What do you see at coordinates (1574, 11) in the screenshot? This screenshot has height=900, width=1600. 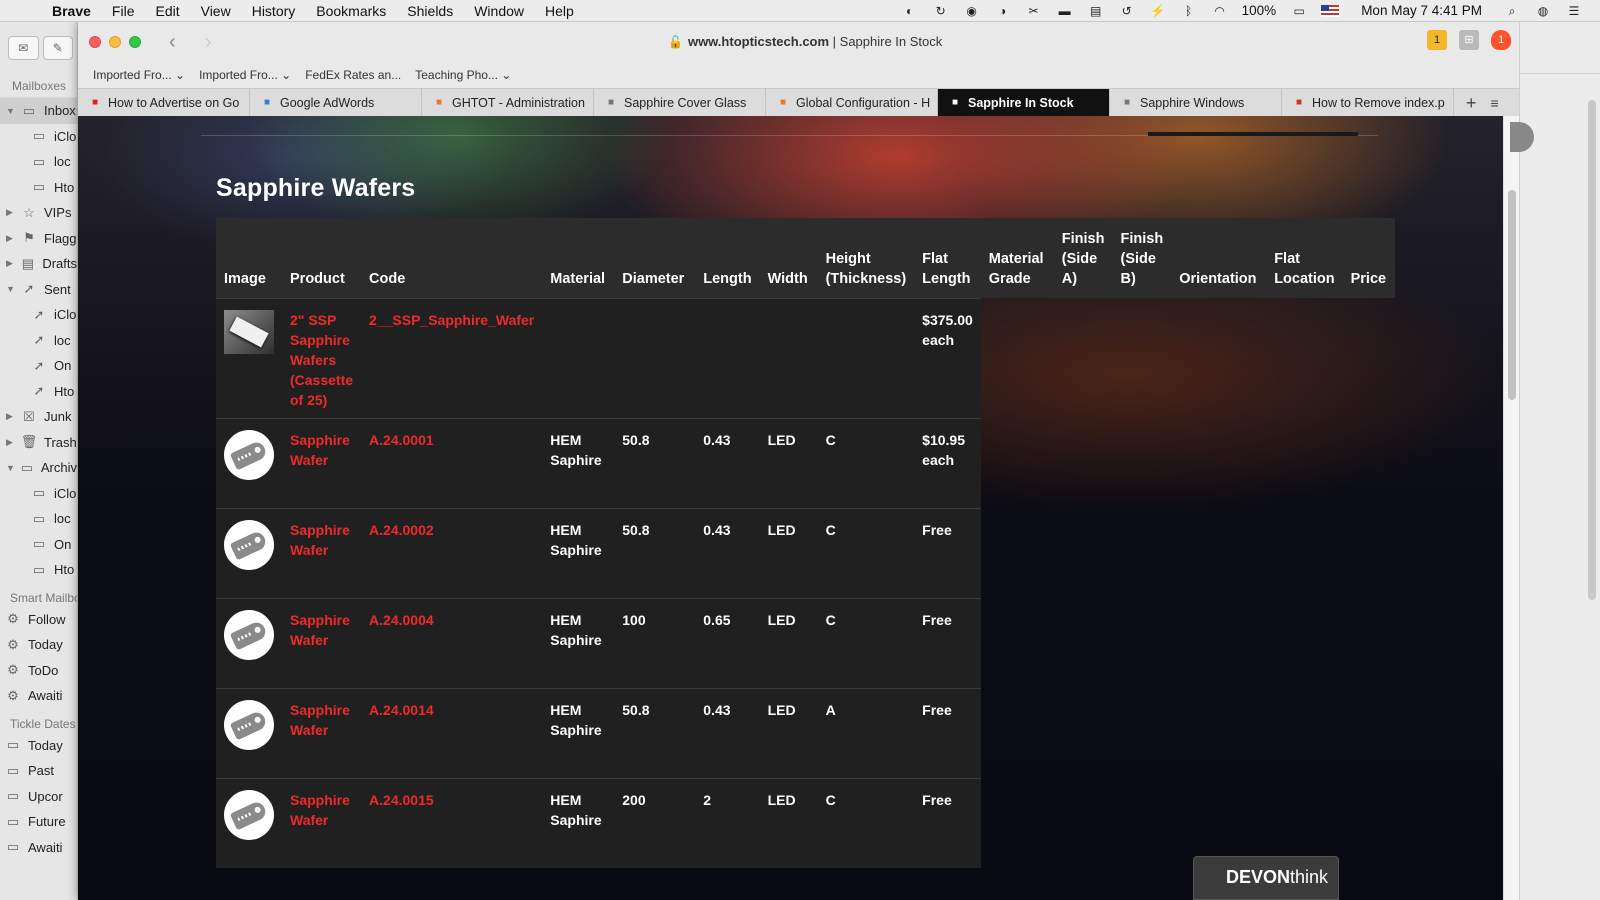 I see `notification-center-icon: ☰` at bounding box center [1574, 11].